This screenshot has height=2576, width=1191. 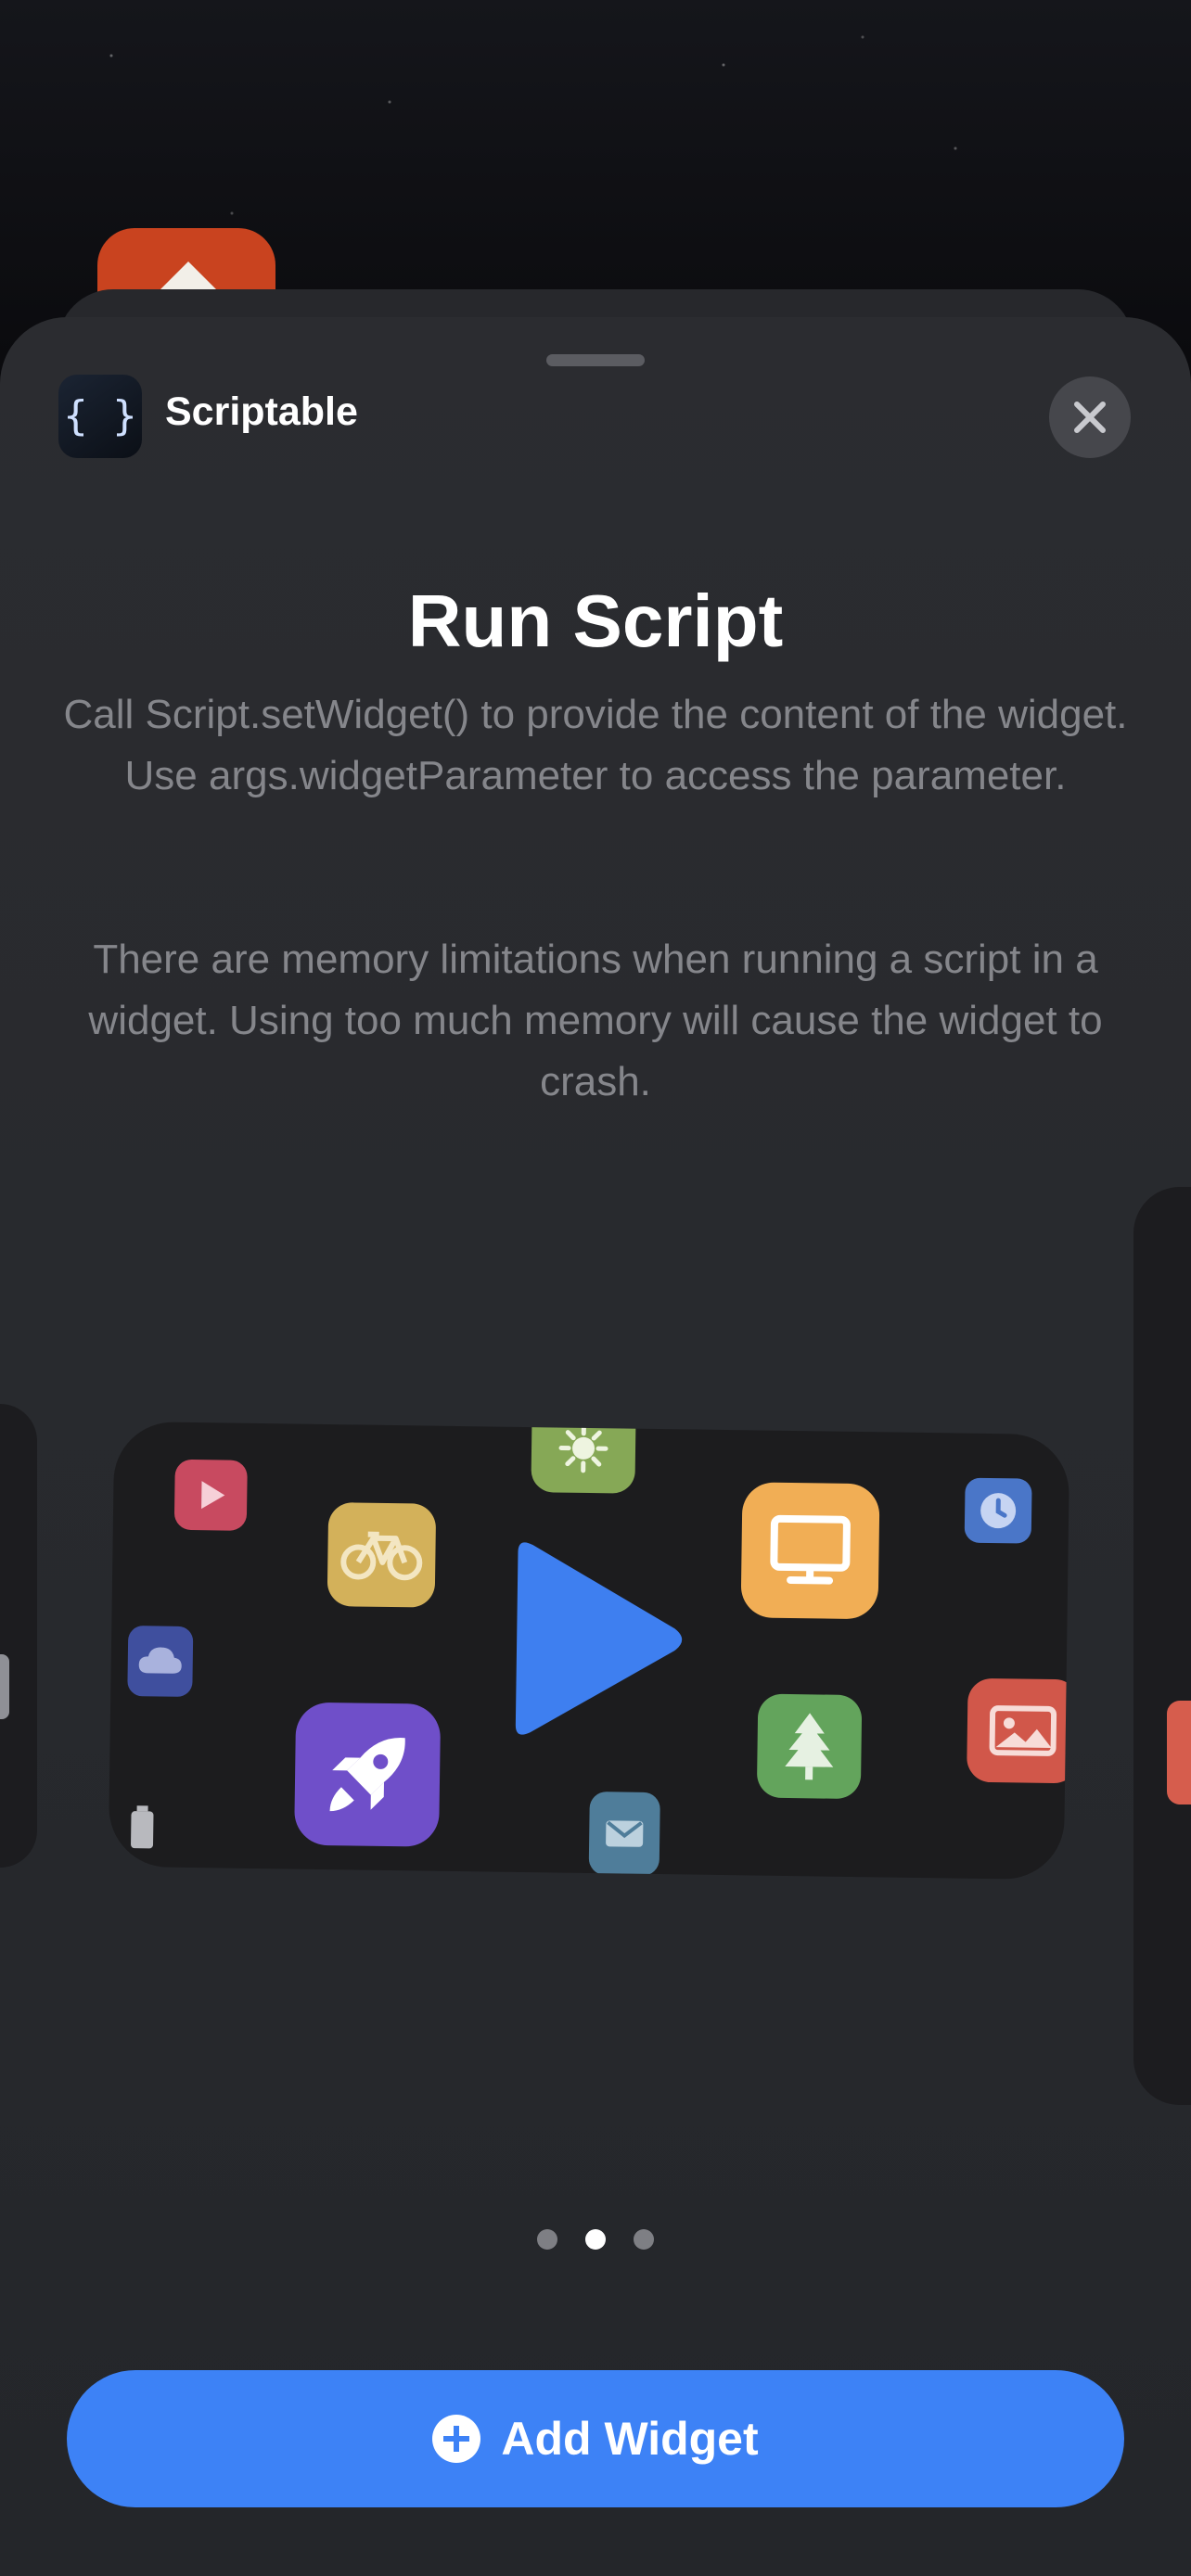 What do you see at coordinates (809, 1746) in the screenshot?
I see `tree-icon` at bounding box center [809, 1746].